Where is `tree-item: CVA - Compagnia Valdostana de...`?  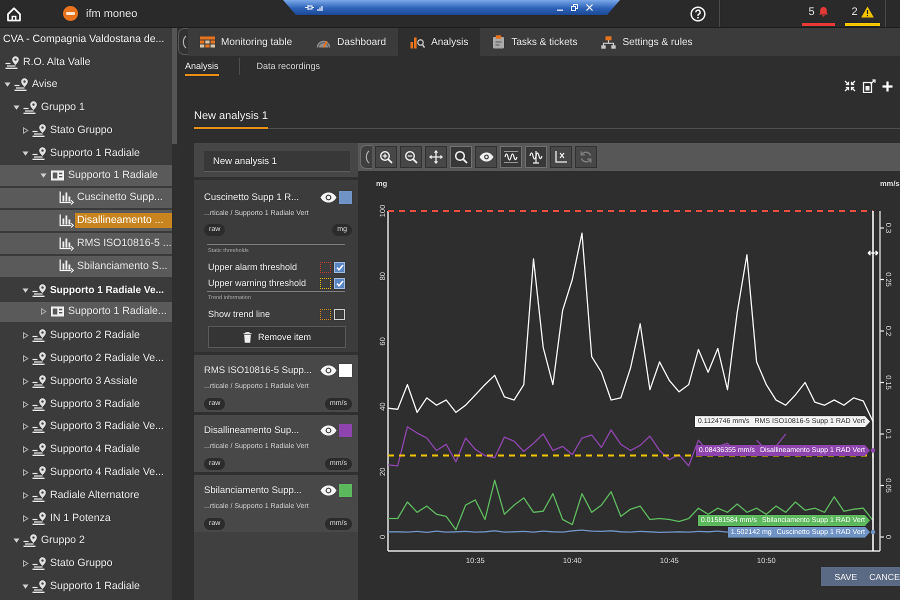 tree-item: CVA - Compagnia Valdostana de... is located at coordinates (86, 39).